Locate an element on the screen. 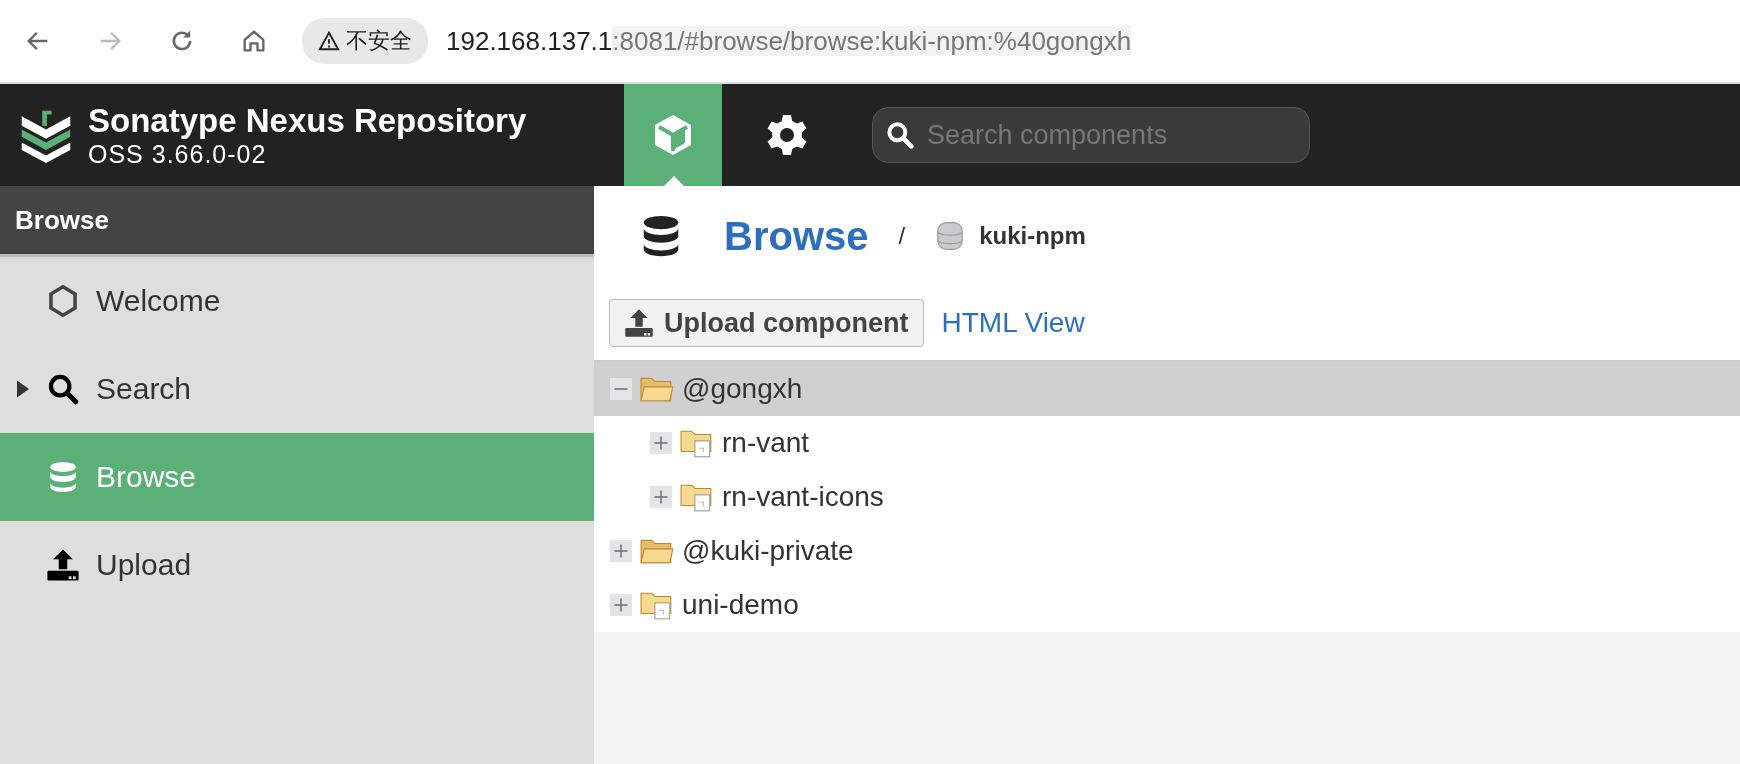  search-field: Search components is located at coordinates (1091, 135).